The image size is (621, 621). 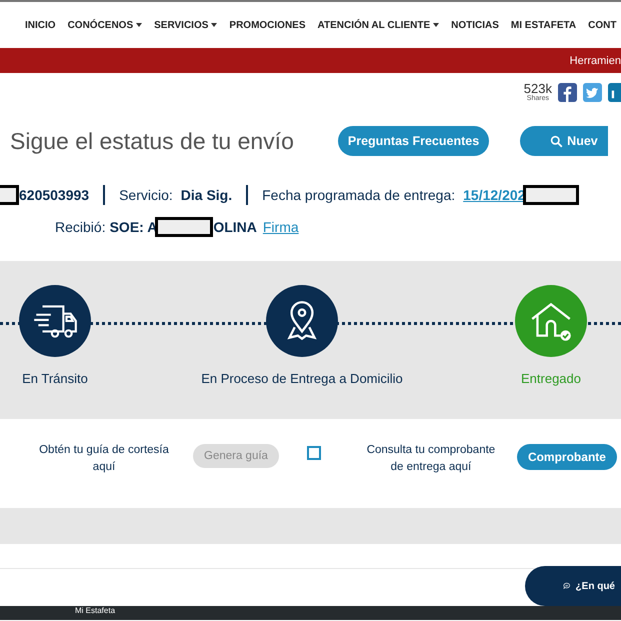 What do you see at coordinates (557, 141) in the screenshot?
I see `search-icon` at bounding box center [557, 141].